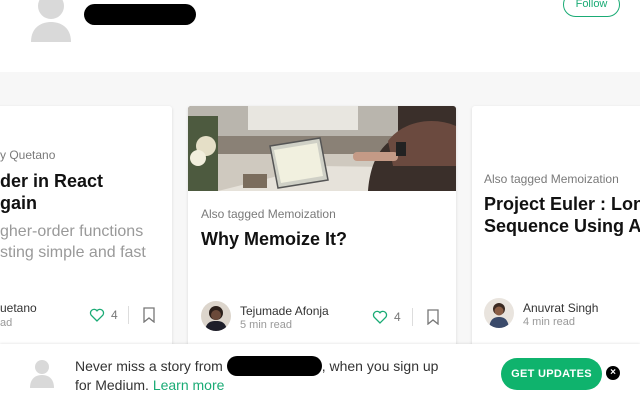 This screenshot has height=400, width=640. I want to click on card-read-time: 5 min read, so click(266, 325).